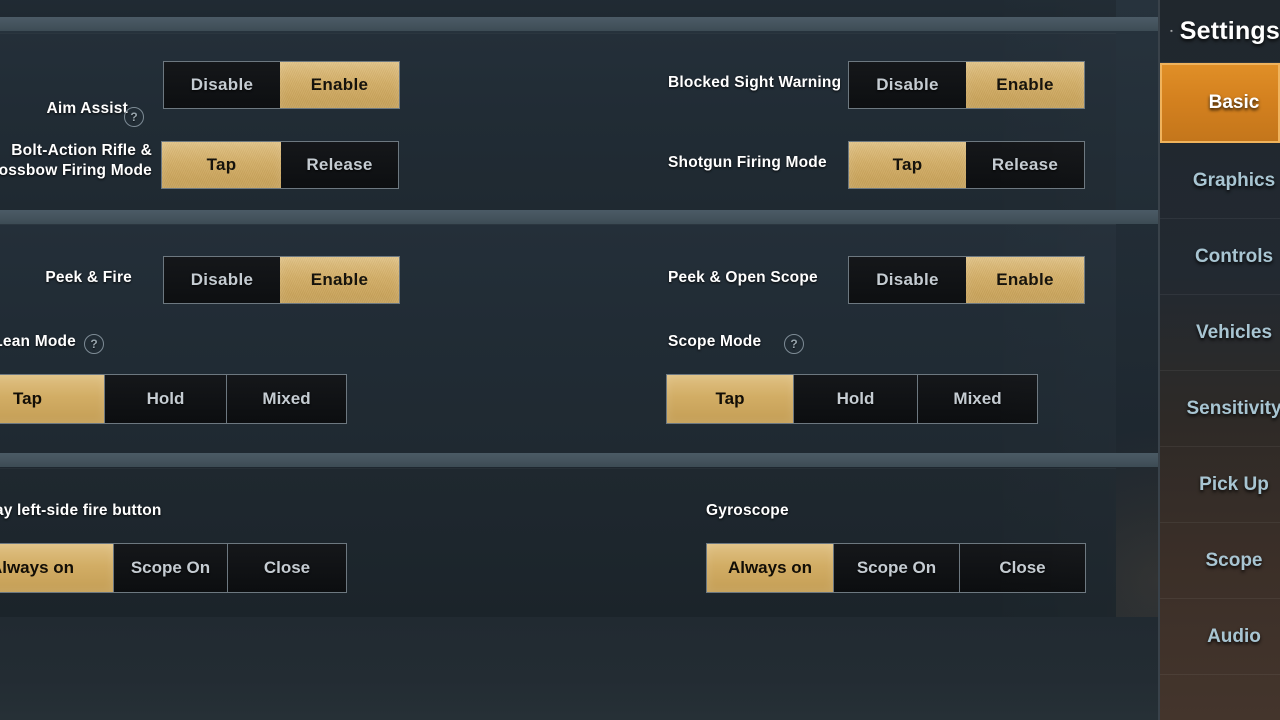 This screenshot has width=1280, height=720. Describe the element at coordinates (1025, 85) in the screenshot. I see `option-blocked-sight-enable: Enable` at that location.